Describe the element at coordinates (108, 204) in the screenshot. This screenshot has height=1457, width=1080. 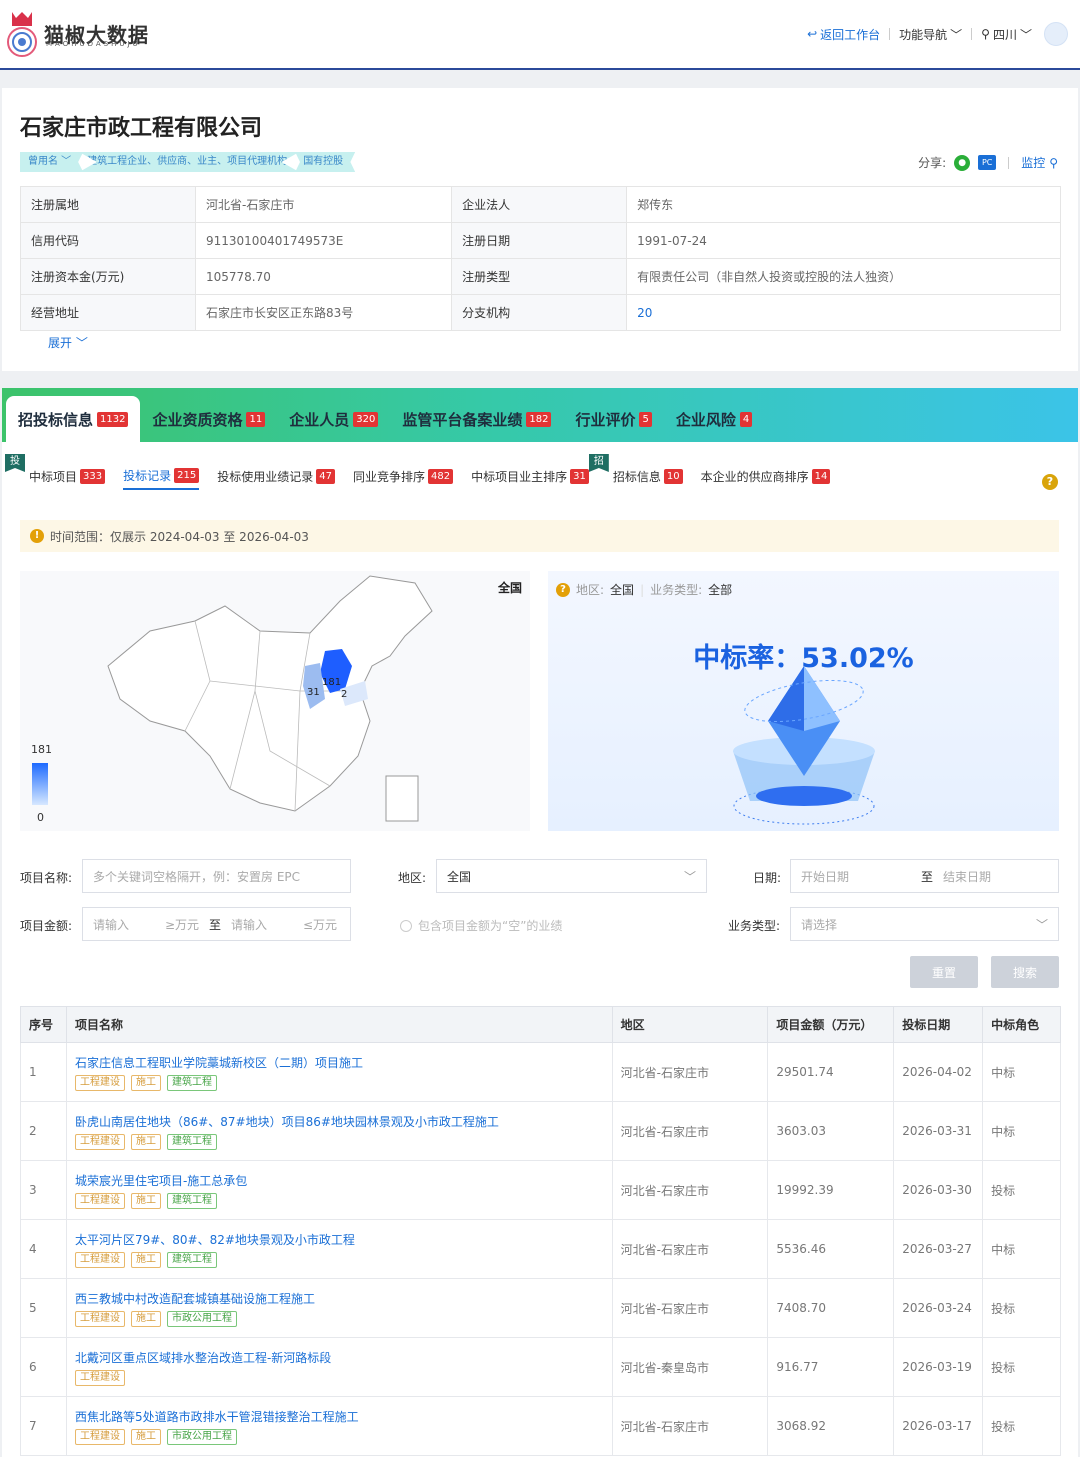
I see `info-key: 注册属地` at that location.